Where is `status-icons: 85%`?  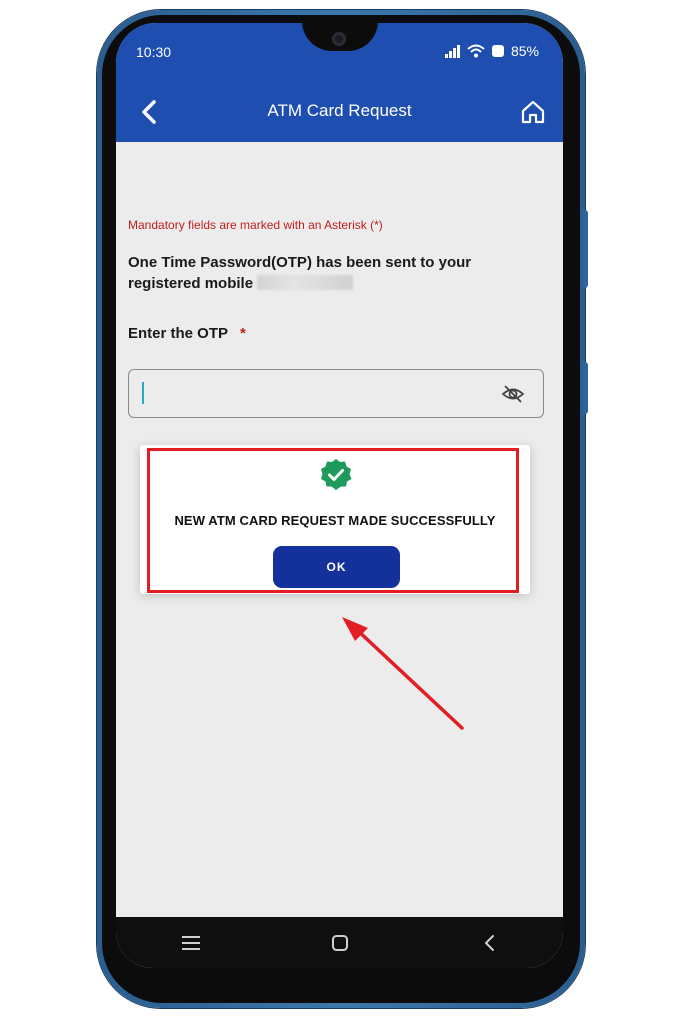
status-icons: 85% is located at coordinates (491, 51).